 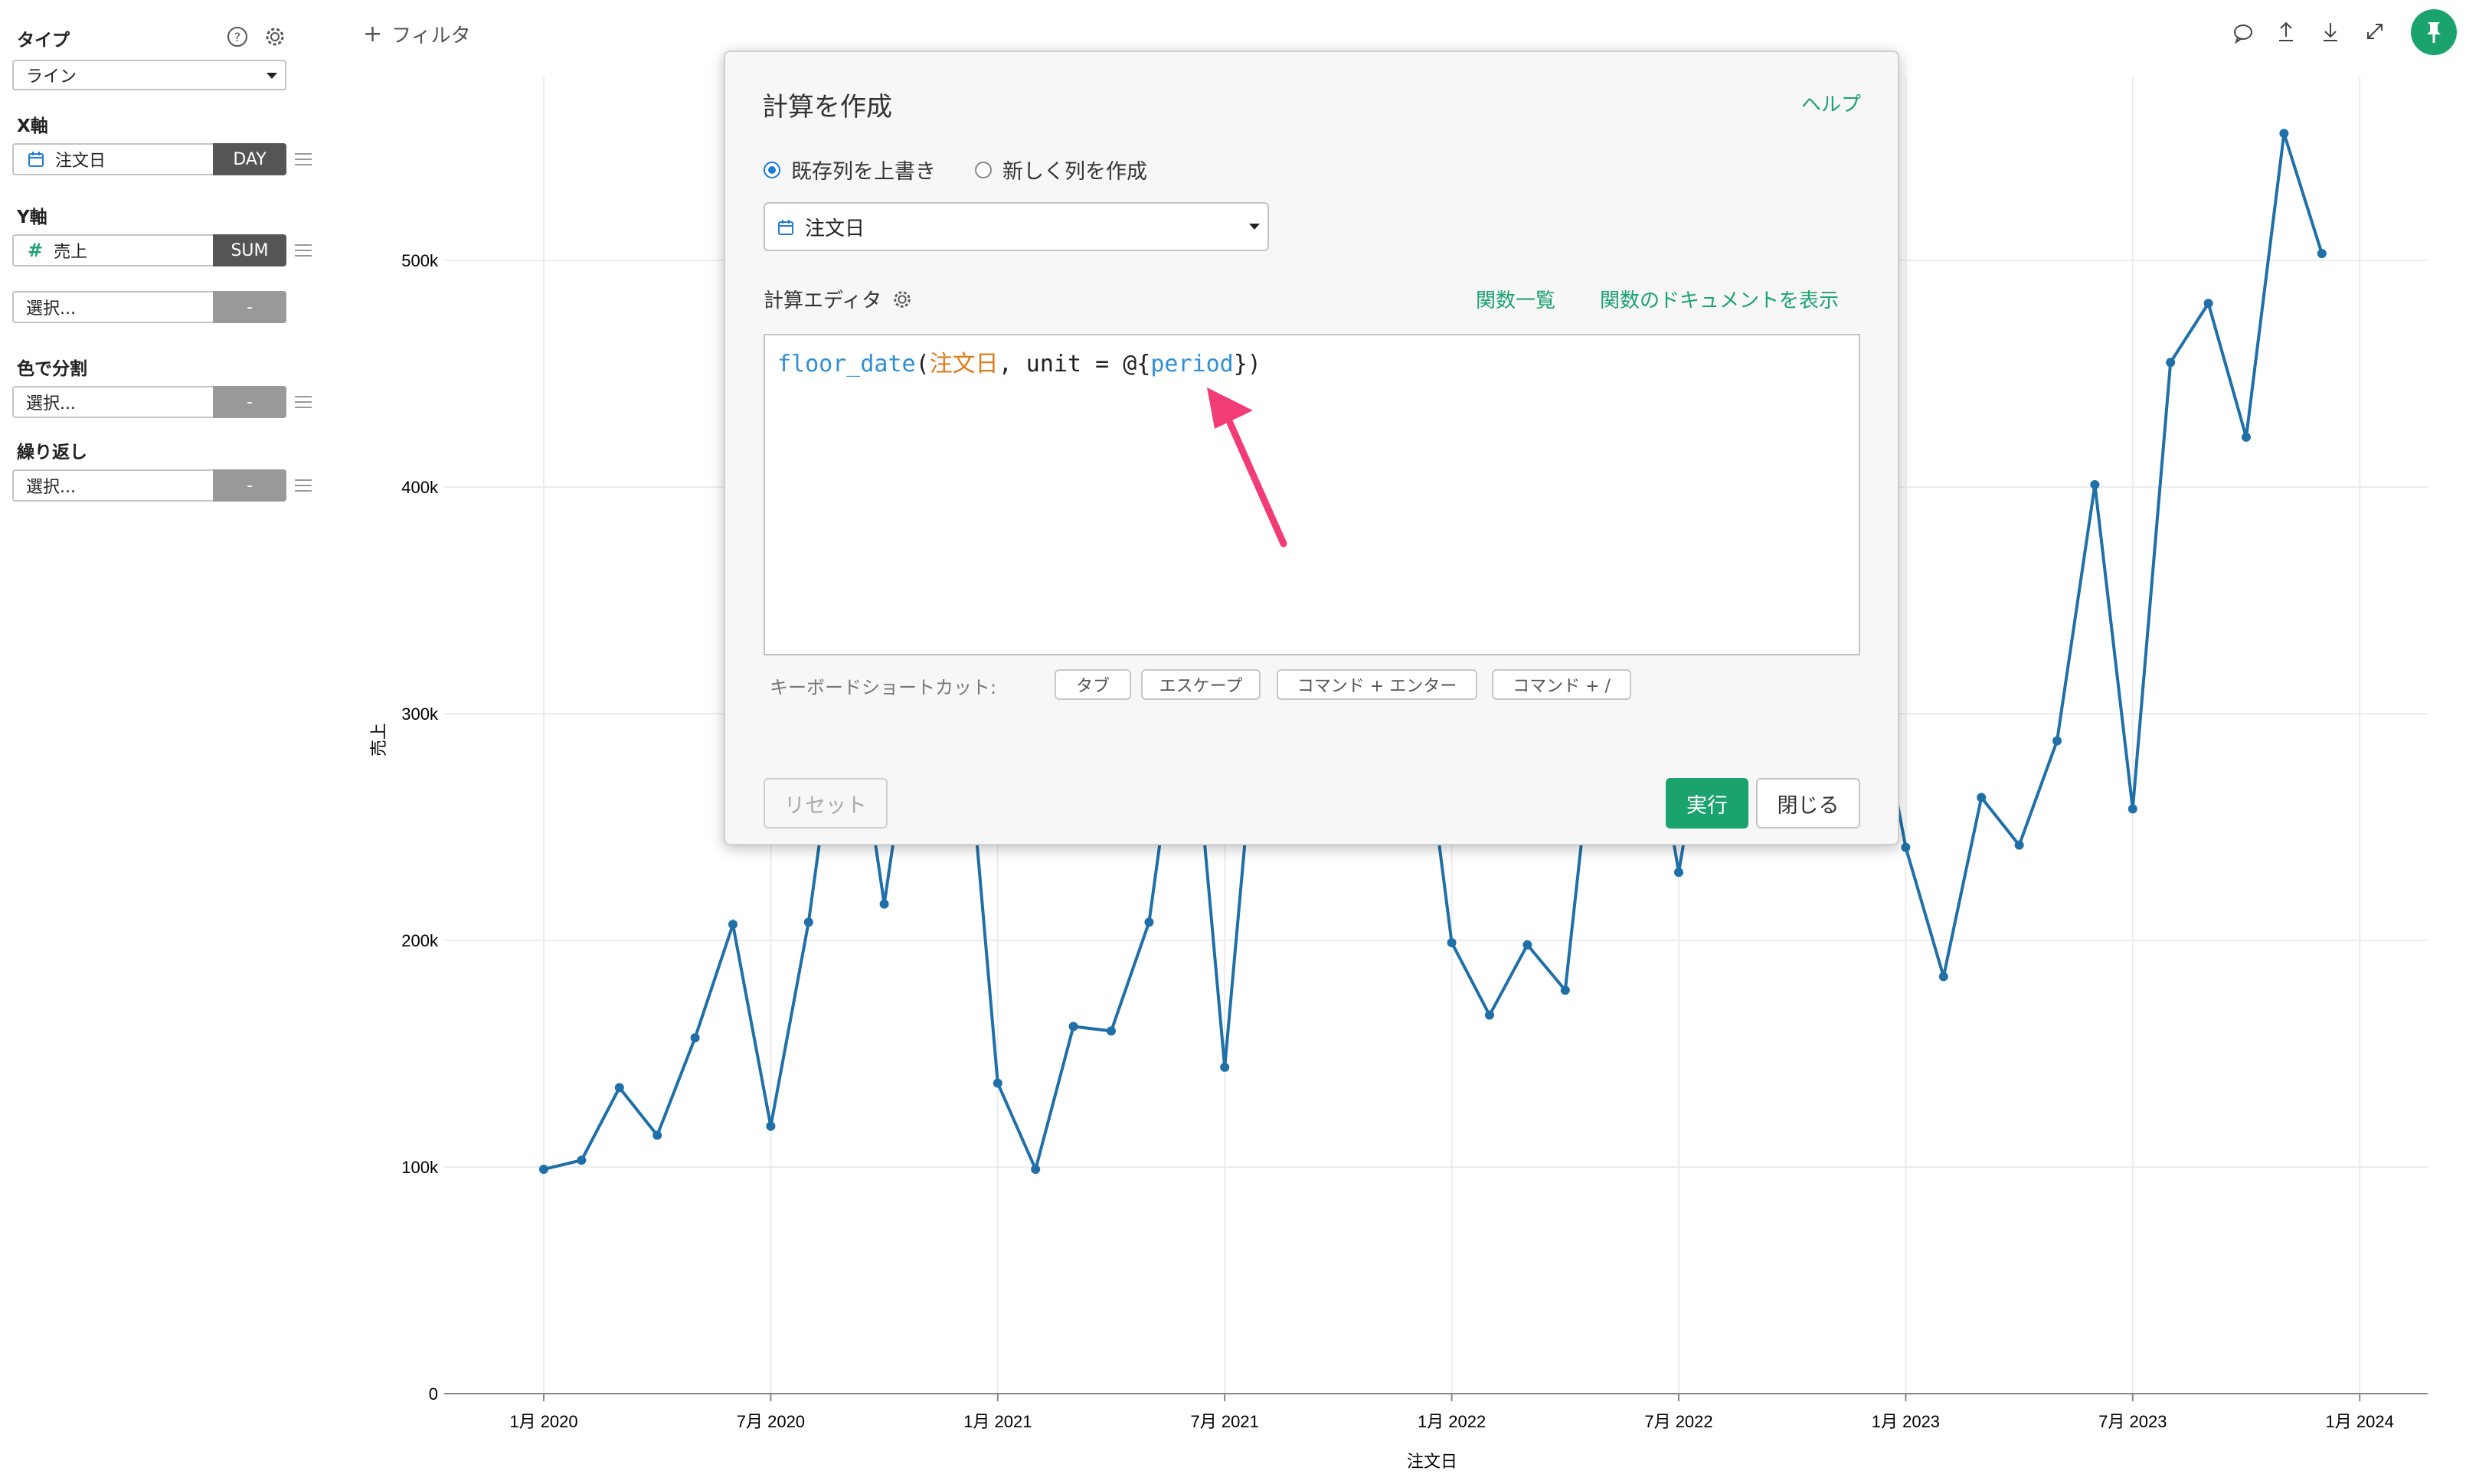 I want to click on y-tick-label: 400k, so click(x=420, y=487).